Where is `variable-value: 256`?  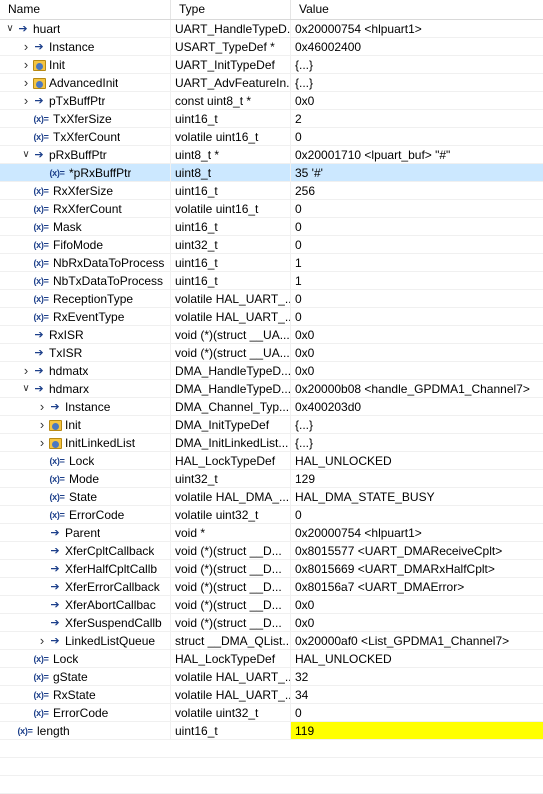
variable-value: 256 is located at coordinates (416, 190).